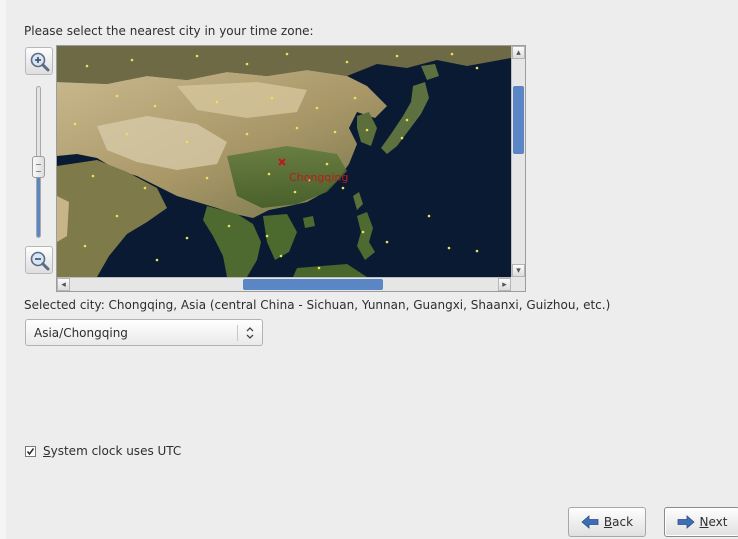 Image resolution: width=738 pixels, height=539 pixels. Describe the element at coordinates (704, 522) in the screenshot. I see `next-mnemonic: N` at that location.